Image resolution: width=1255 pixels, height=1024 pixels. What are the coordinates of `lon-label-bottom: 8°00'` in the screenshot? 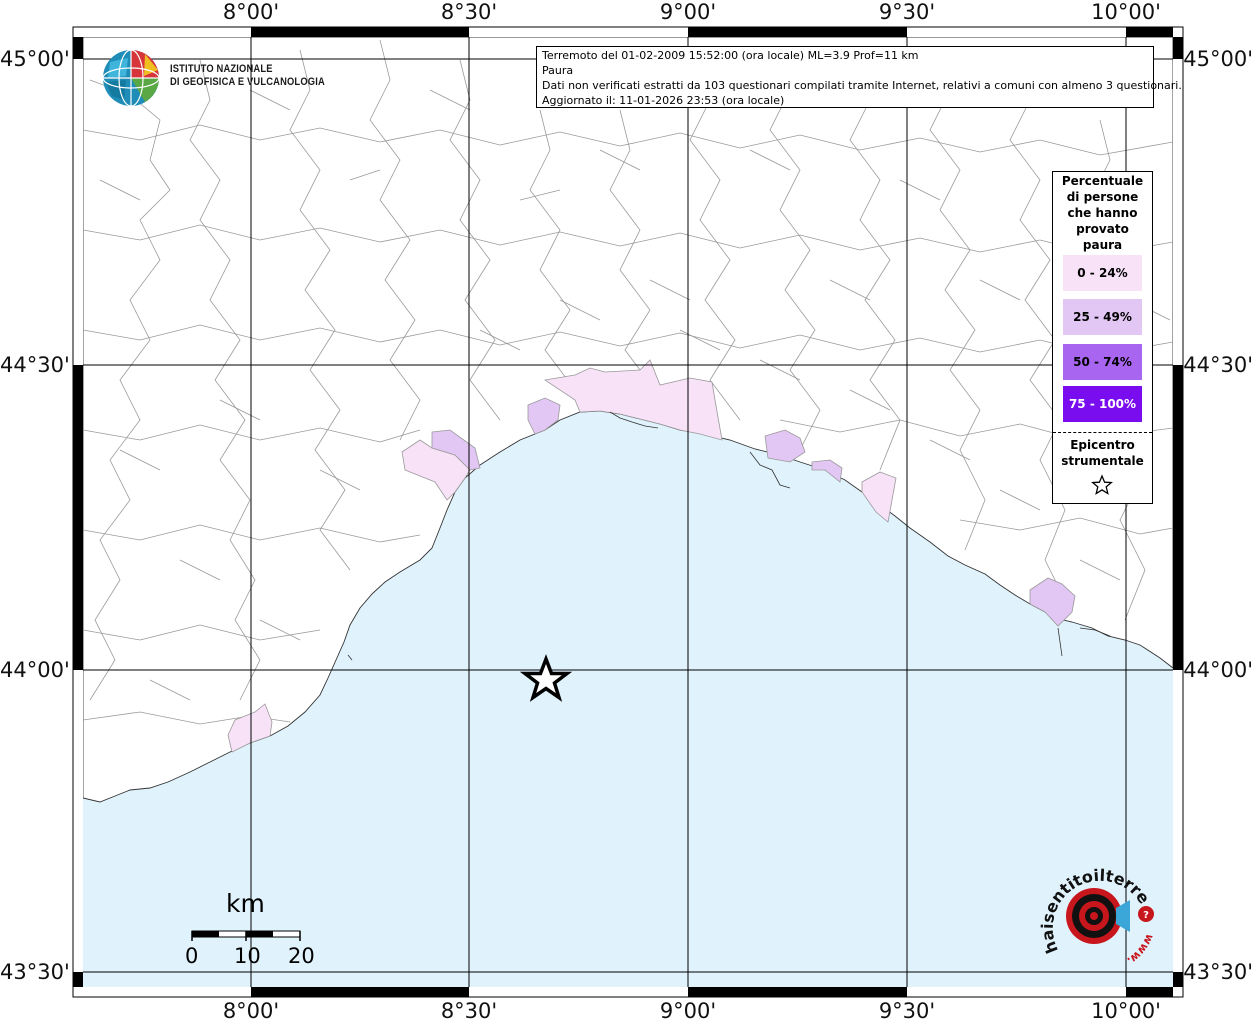 It's located at (251, 1011).